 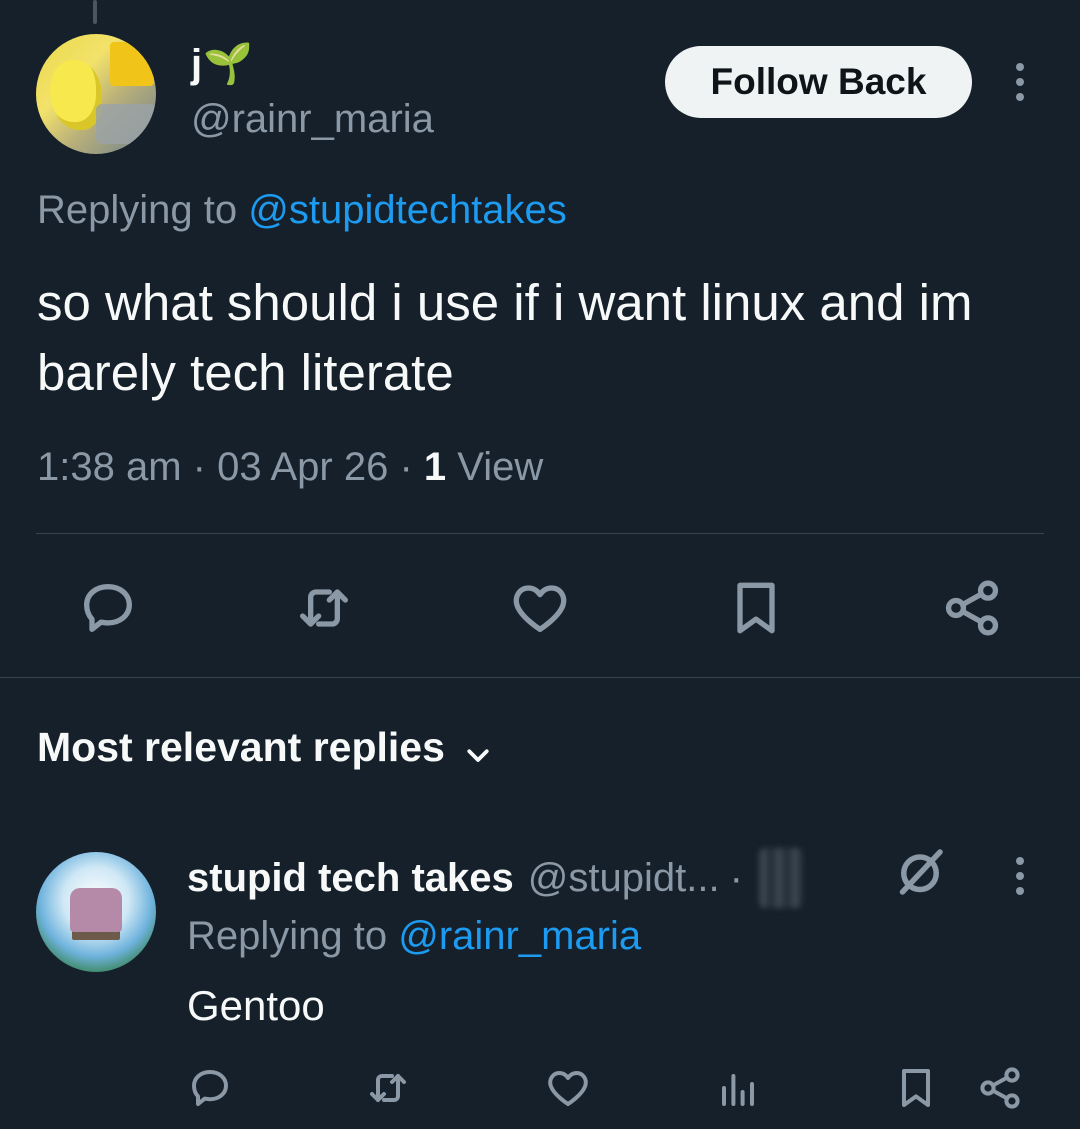 I want to click on reply-share-icon, so click(x=1000, y=1088).